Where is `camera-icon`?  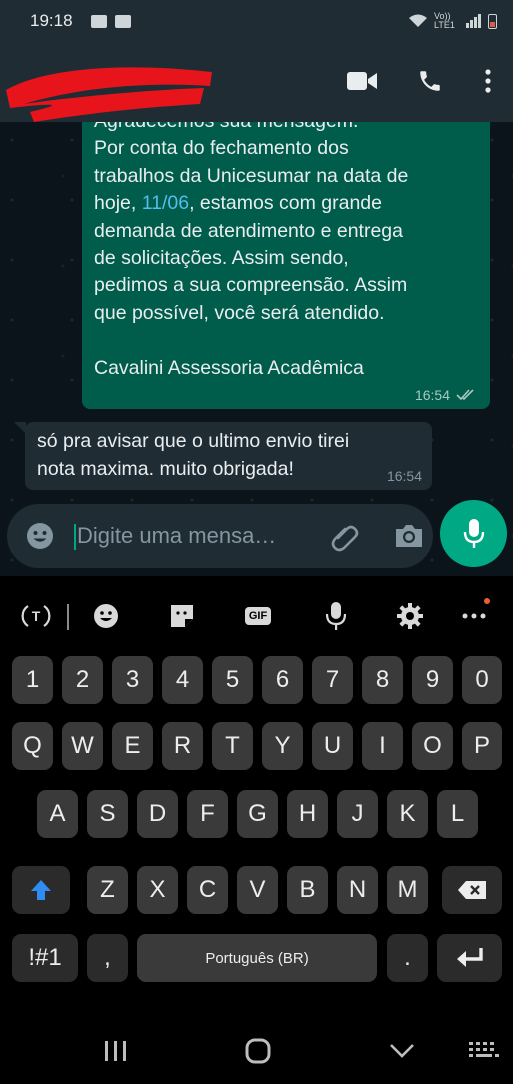 camera-icon is located at coordinates (409, 536).